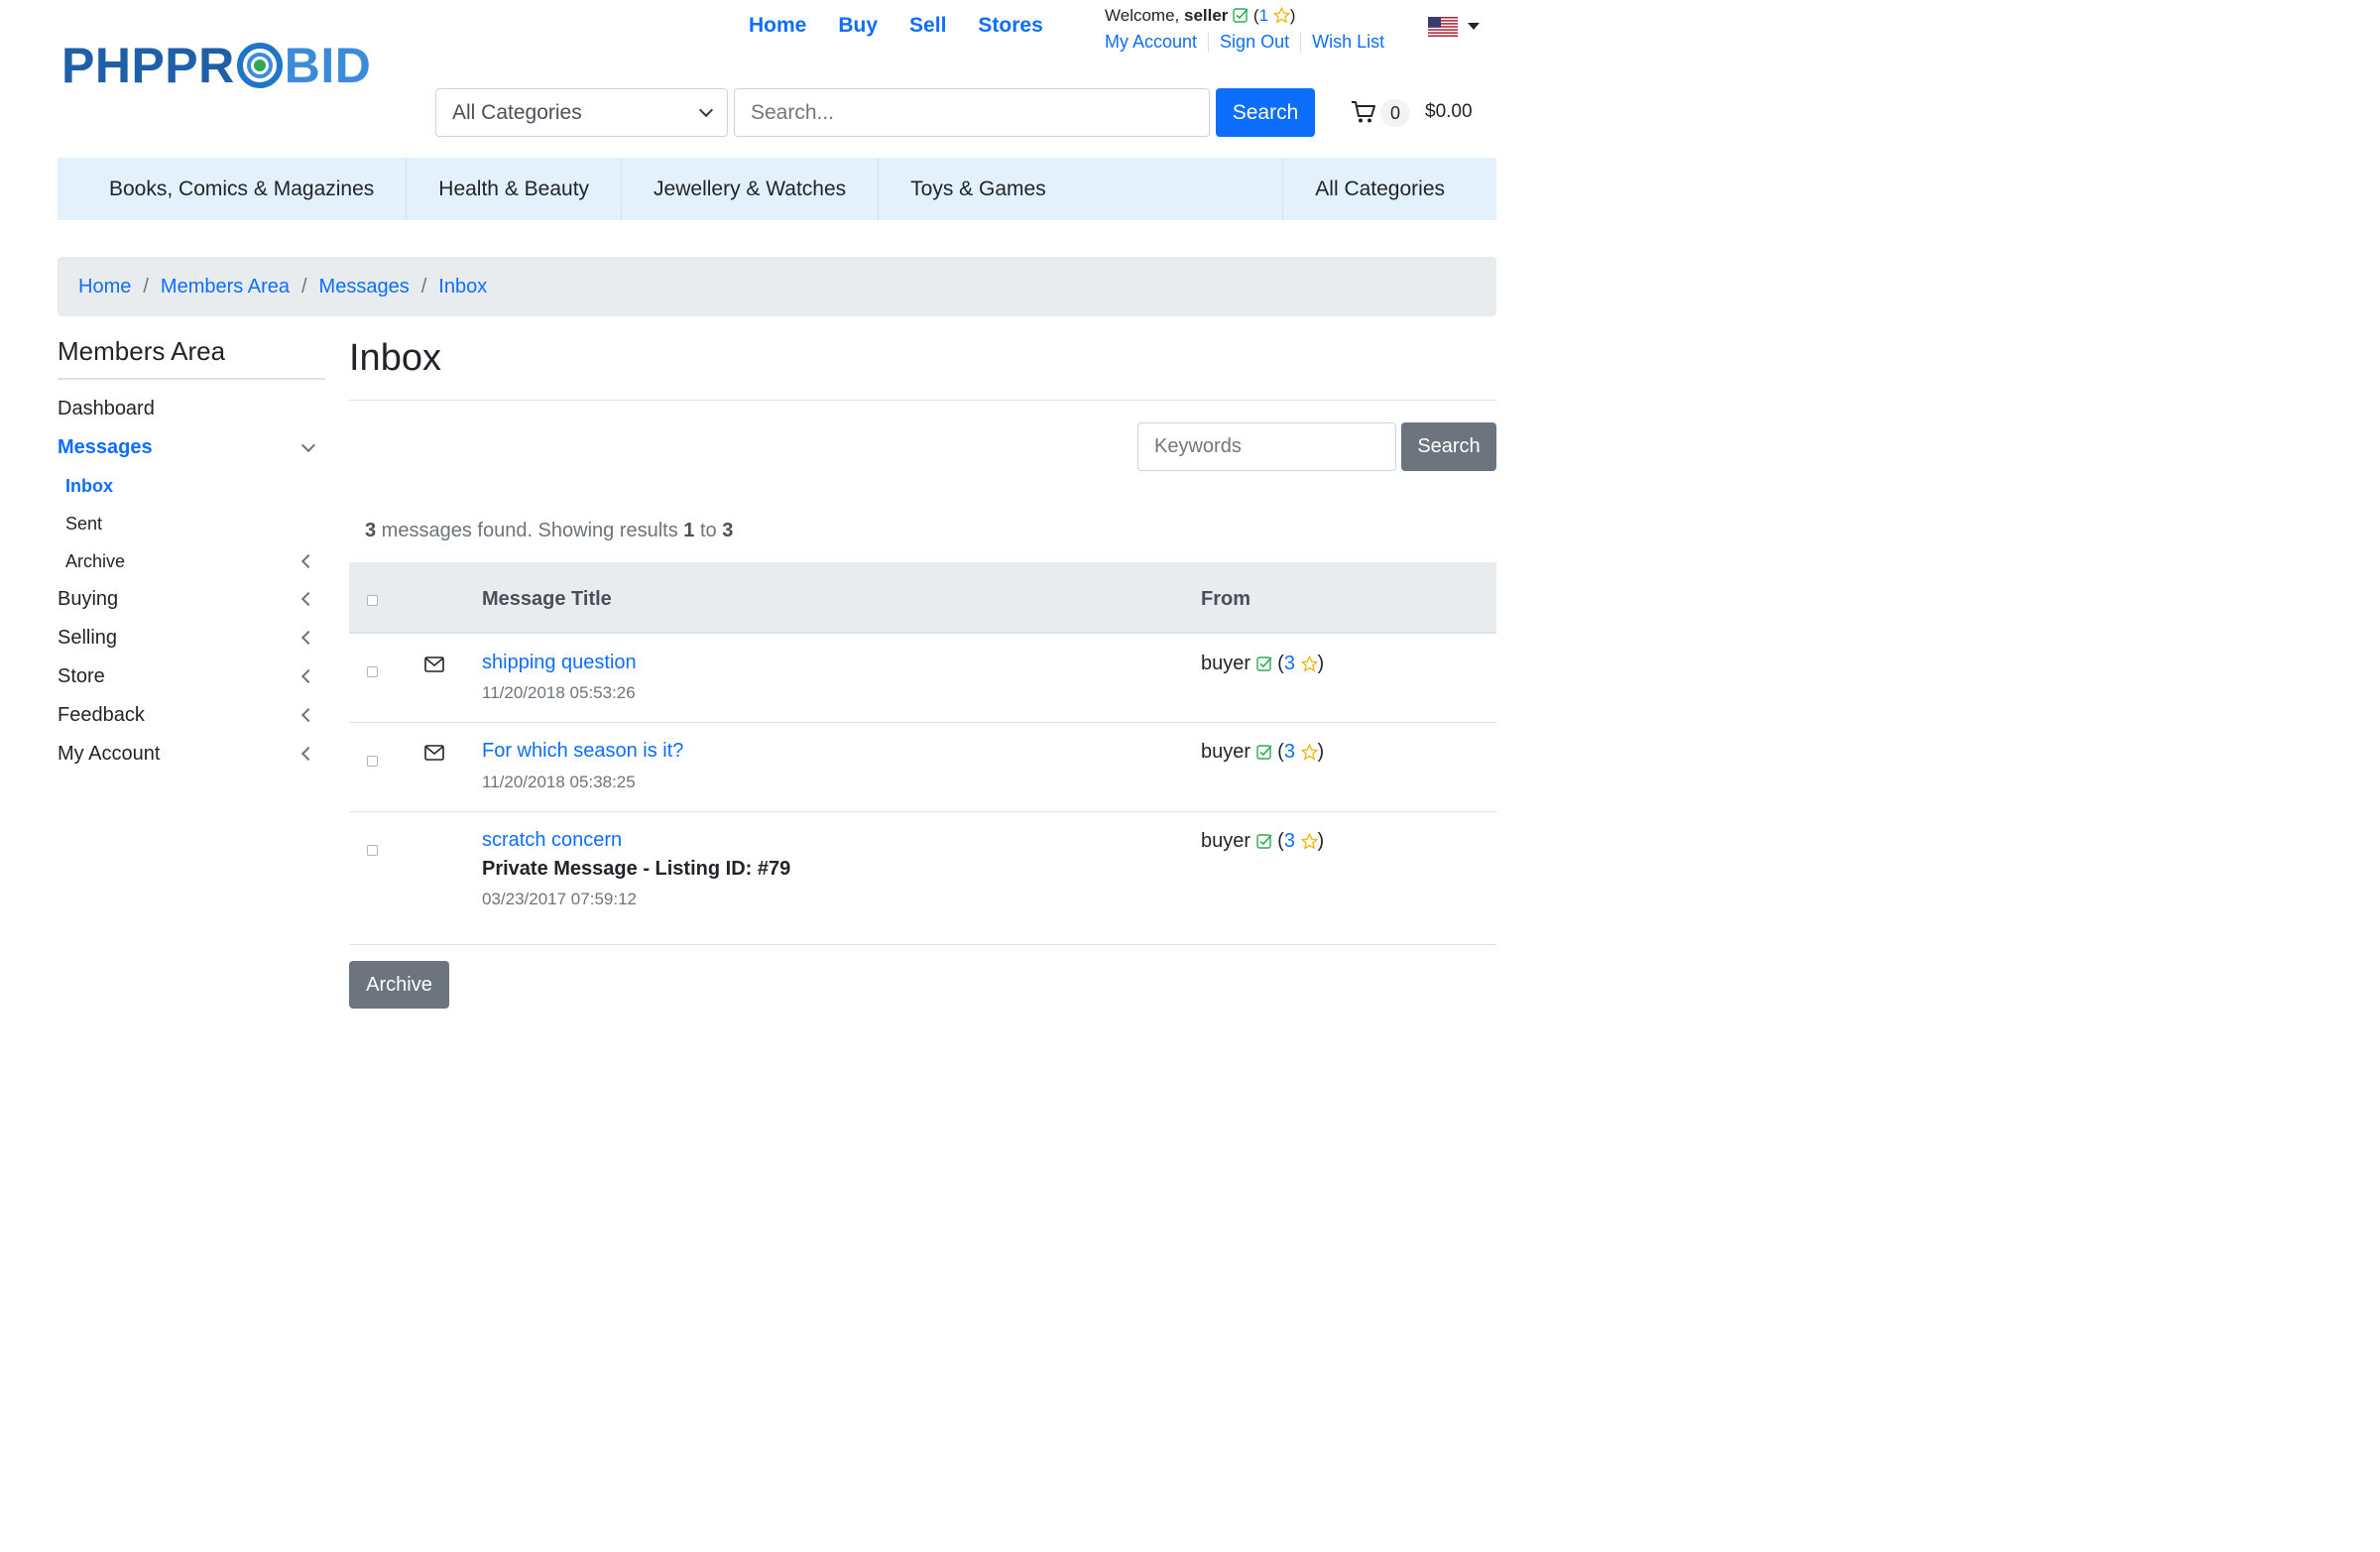 This screenshot has width=2380, height=1552. What do you see at coordinates (896, 26) in the screenshot?
I see `top-navigation: Home Buy Sell Stores` at bounding box center [896, 26].